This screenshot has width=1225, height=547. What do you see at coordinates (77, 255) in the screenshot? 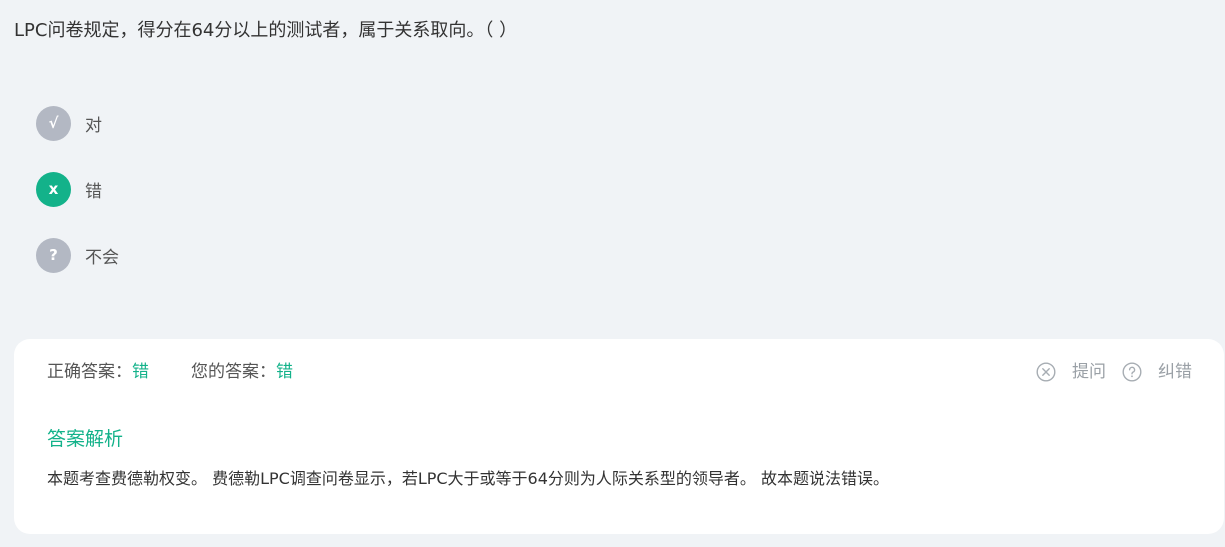
I see `option-unknown: ? 不会` at bounding box center [77, 255].